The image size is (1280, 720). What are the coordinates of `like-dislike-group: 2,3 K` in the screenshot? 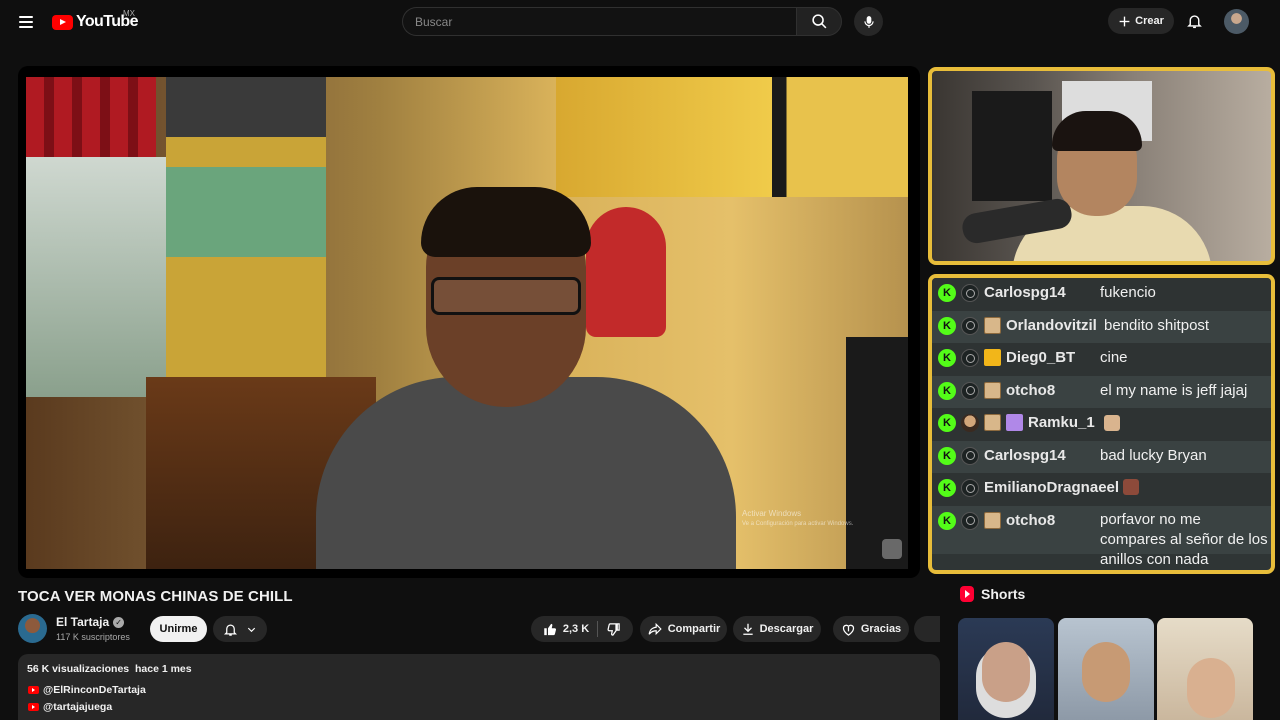 It's located at (582, 629).